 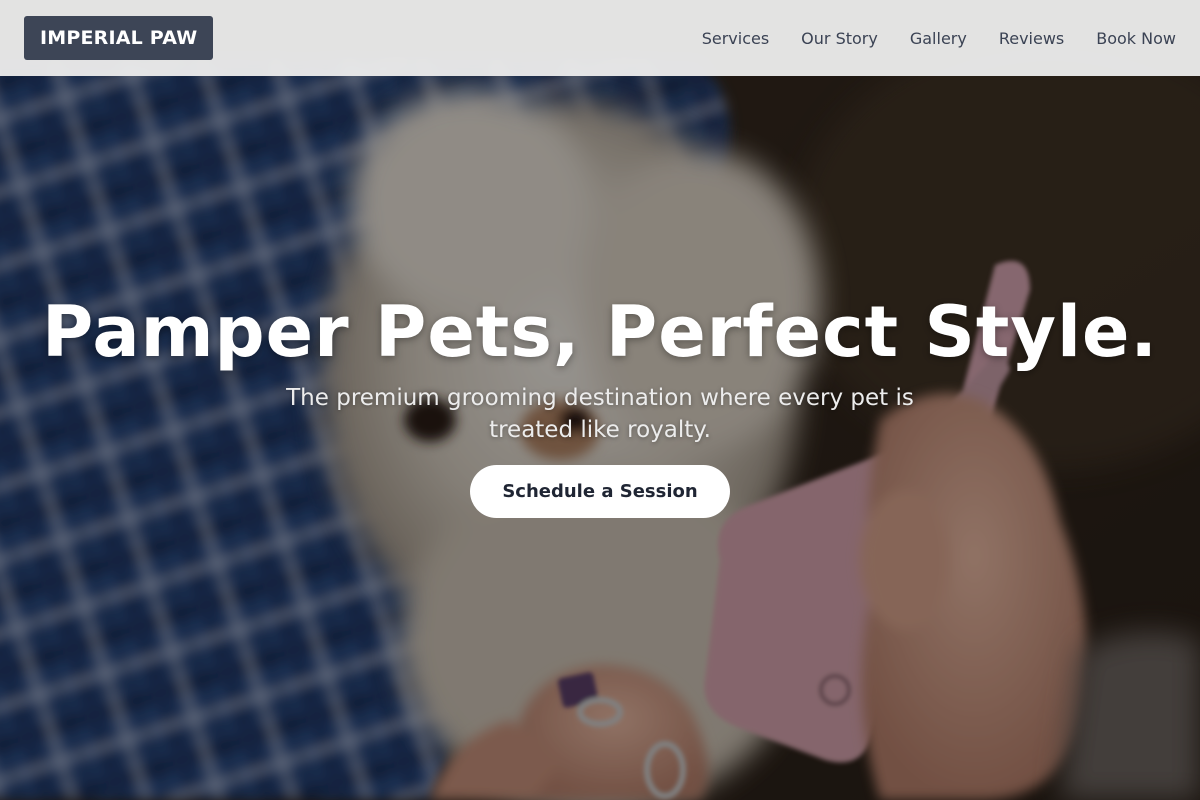 What do you see at coordinates (1136, 38) in the screenshot?
I see `nav-link-book-now: Book Now` at bounding box center [1136, 38].